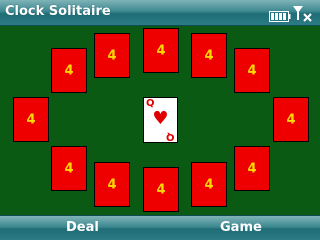  I want to click on card-rank-bottom: Q, so click(170, 136).